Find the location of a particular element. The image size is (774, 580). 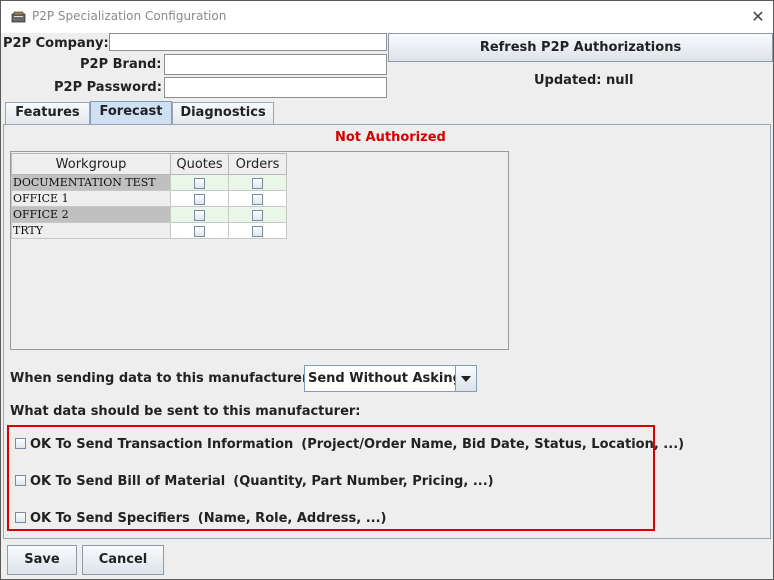

send-mode-dropdown: Send Without Asking is located at coordinates (390, 378).